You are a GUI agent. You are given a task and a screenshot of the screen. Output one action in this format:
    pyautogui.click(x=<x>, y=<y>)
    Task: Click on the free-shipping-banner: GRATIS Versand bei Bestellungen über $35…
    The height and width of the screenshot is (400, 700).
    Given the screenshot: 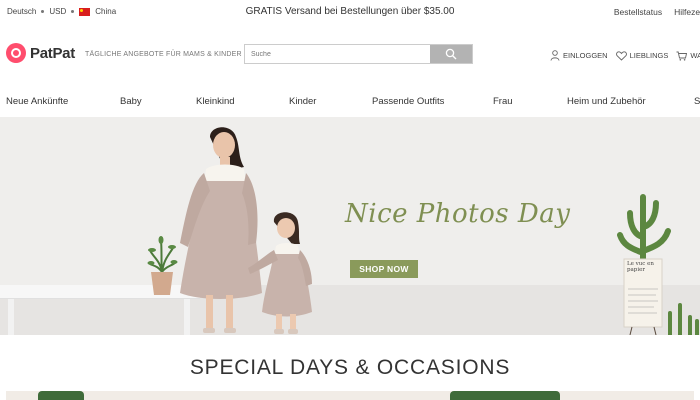 What is the action you would take?
    pyautogui.click(x=350, y=11)
    